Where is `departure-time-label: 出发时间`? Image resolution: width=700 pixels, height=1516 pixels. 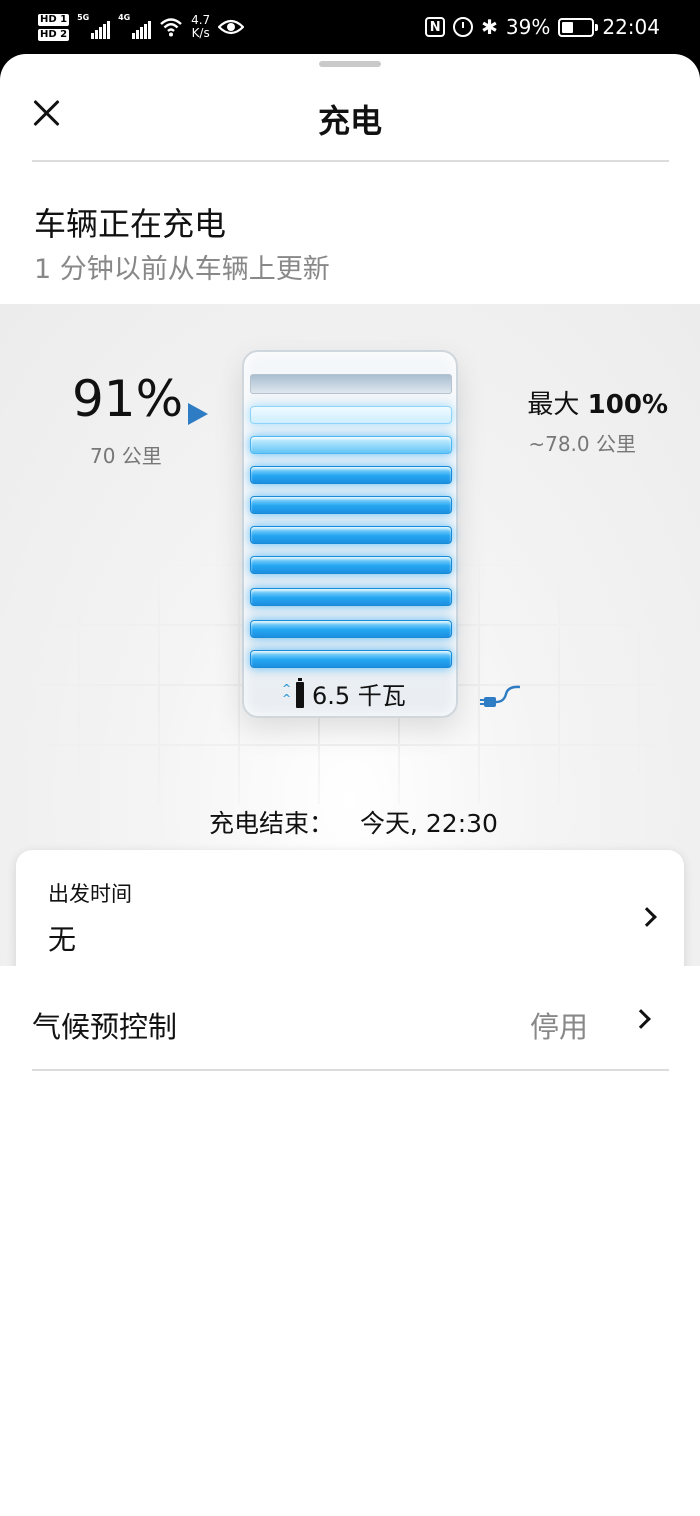 departure-time-label: 出发时间 is located at coordinates (90, 894).